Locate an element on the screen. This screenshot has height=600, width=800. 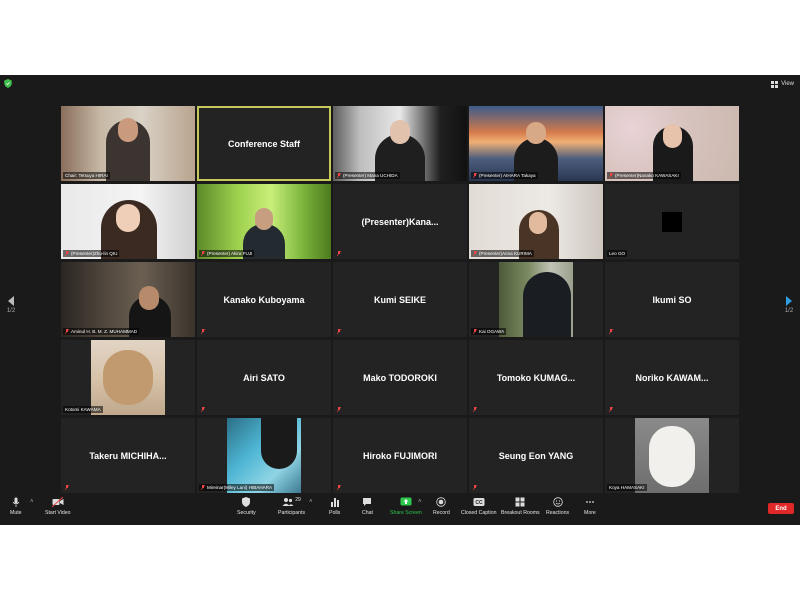
view-button: View is located at coordinates (782, 84).